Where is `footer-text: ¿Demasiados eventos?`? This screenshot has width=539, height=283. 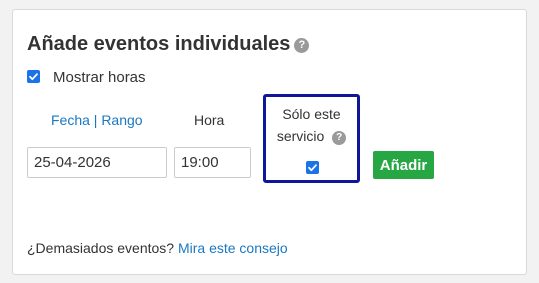
footer-text: ¿Demasiados eventos? is located at coordinates (101, 248).